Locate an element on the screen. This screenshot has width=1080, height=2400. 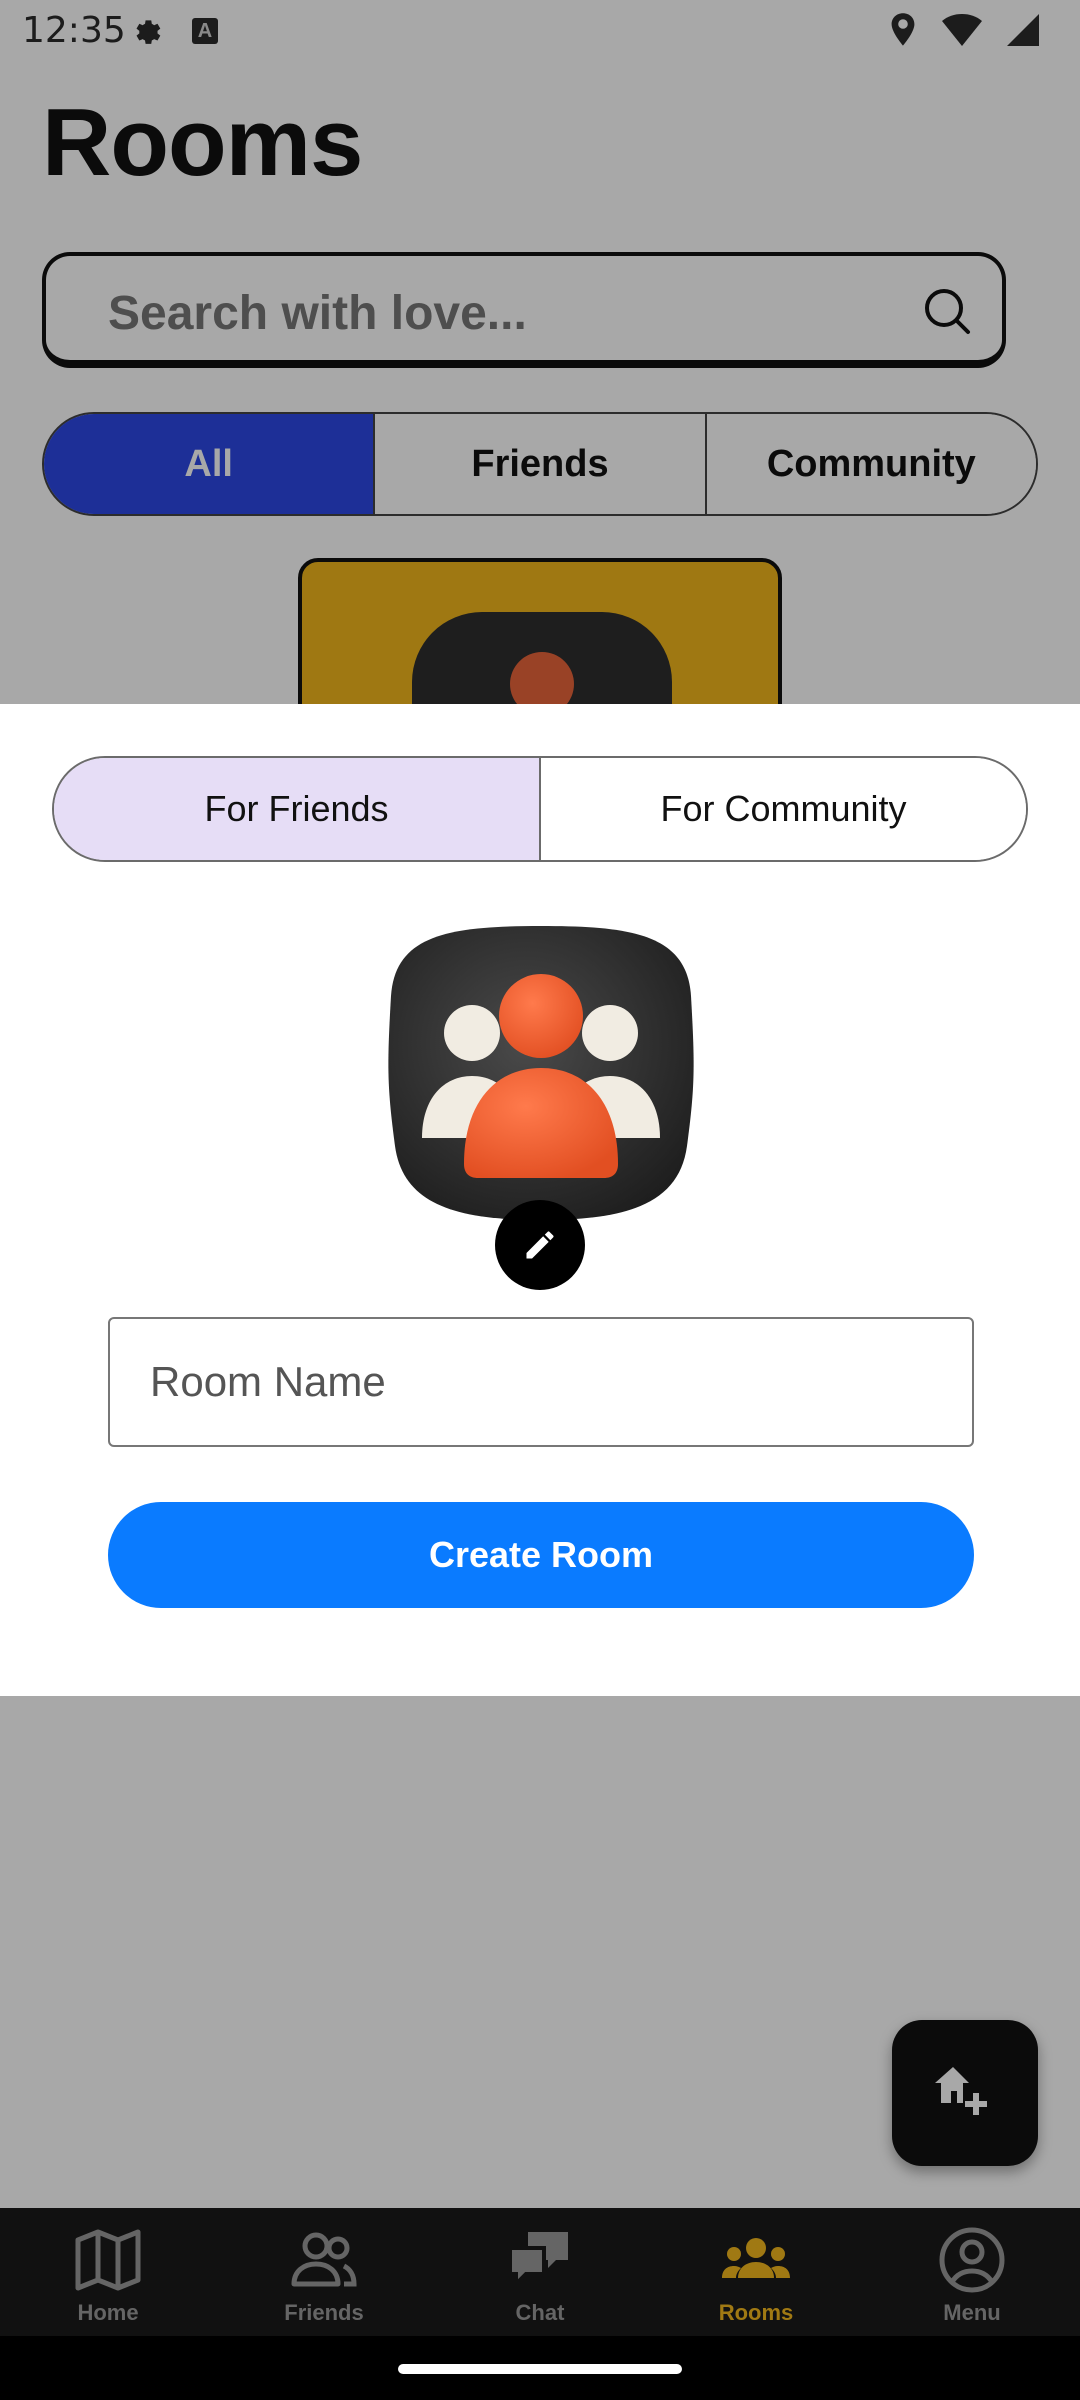
room-type-toggle: For Friends For Community is located at coordinates (540, 809).